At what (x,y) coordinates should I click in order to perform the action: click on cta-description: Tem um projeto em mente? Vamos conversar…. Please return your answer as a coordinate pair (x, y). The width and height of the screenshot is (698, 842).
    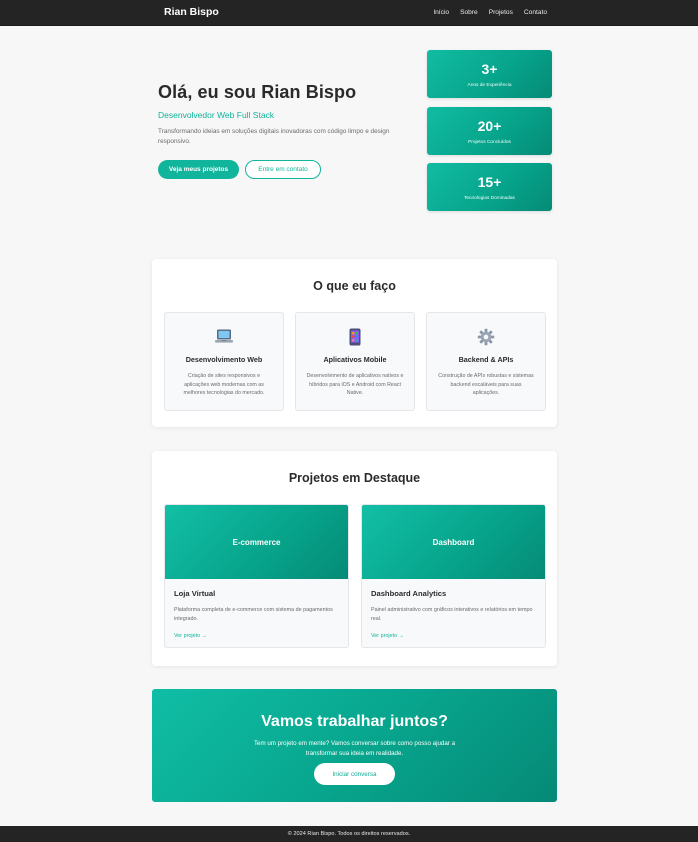
    Looking at the image, I should click on (354, 748).